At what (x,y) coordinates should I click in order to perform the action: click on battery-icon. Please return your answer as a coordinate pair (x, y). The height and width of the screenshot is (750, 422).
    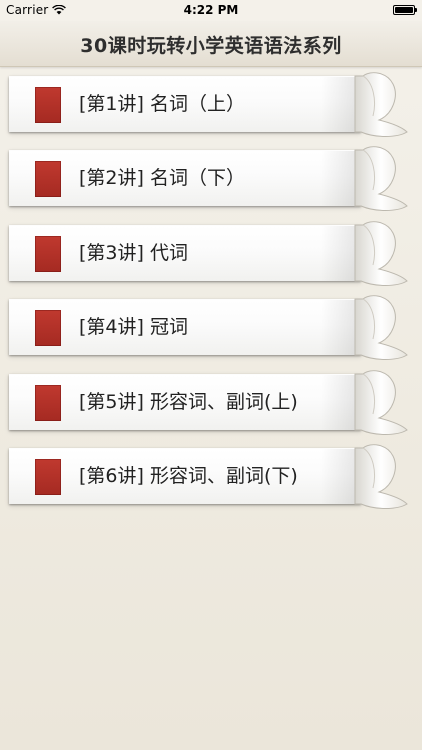
    Looking at the image, I should click on (405, 10).